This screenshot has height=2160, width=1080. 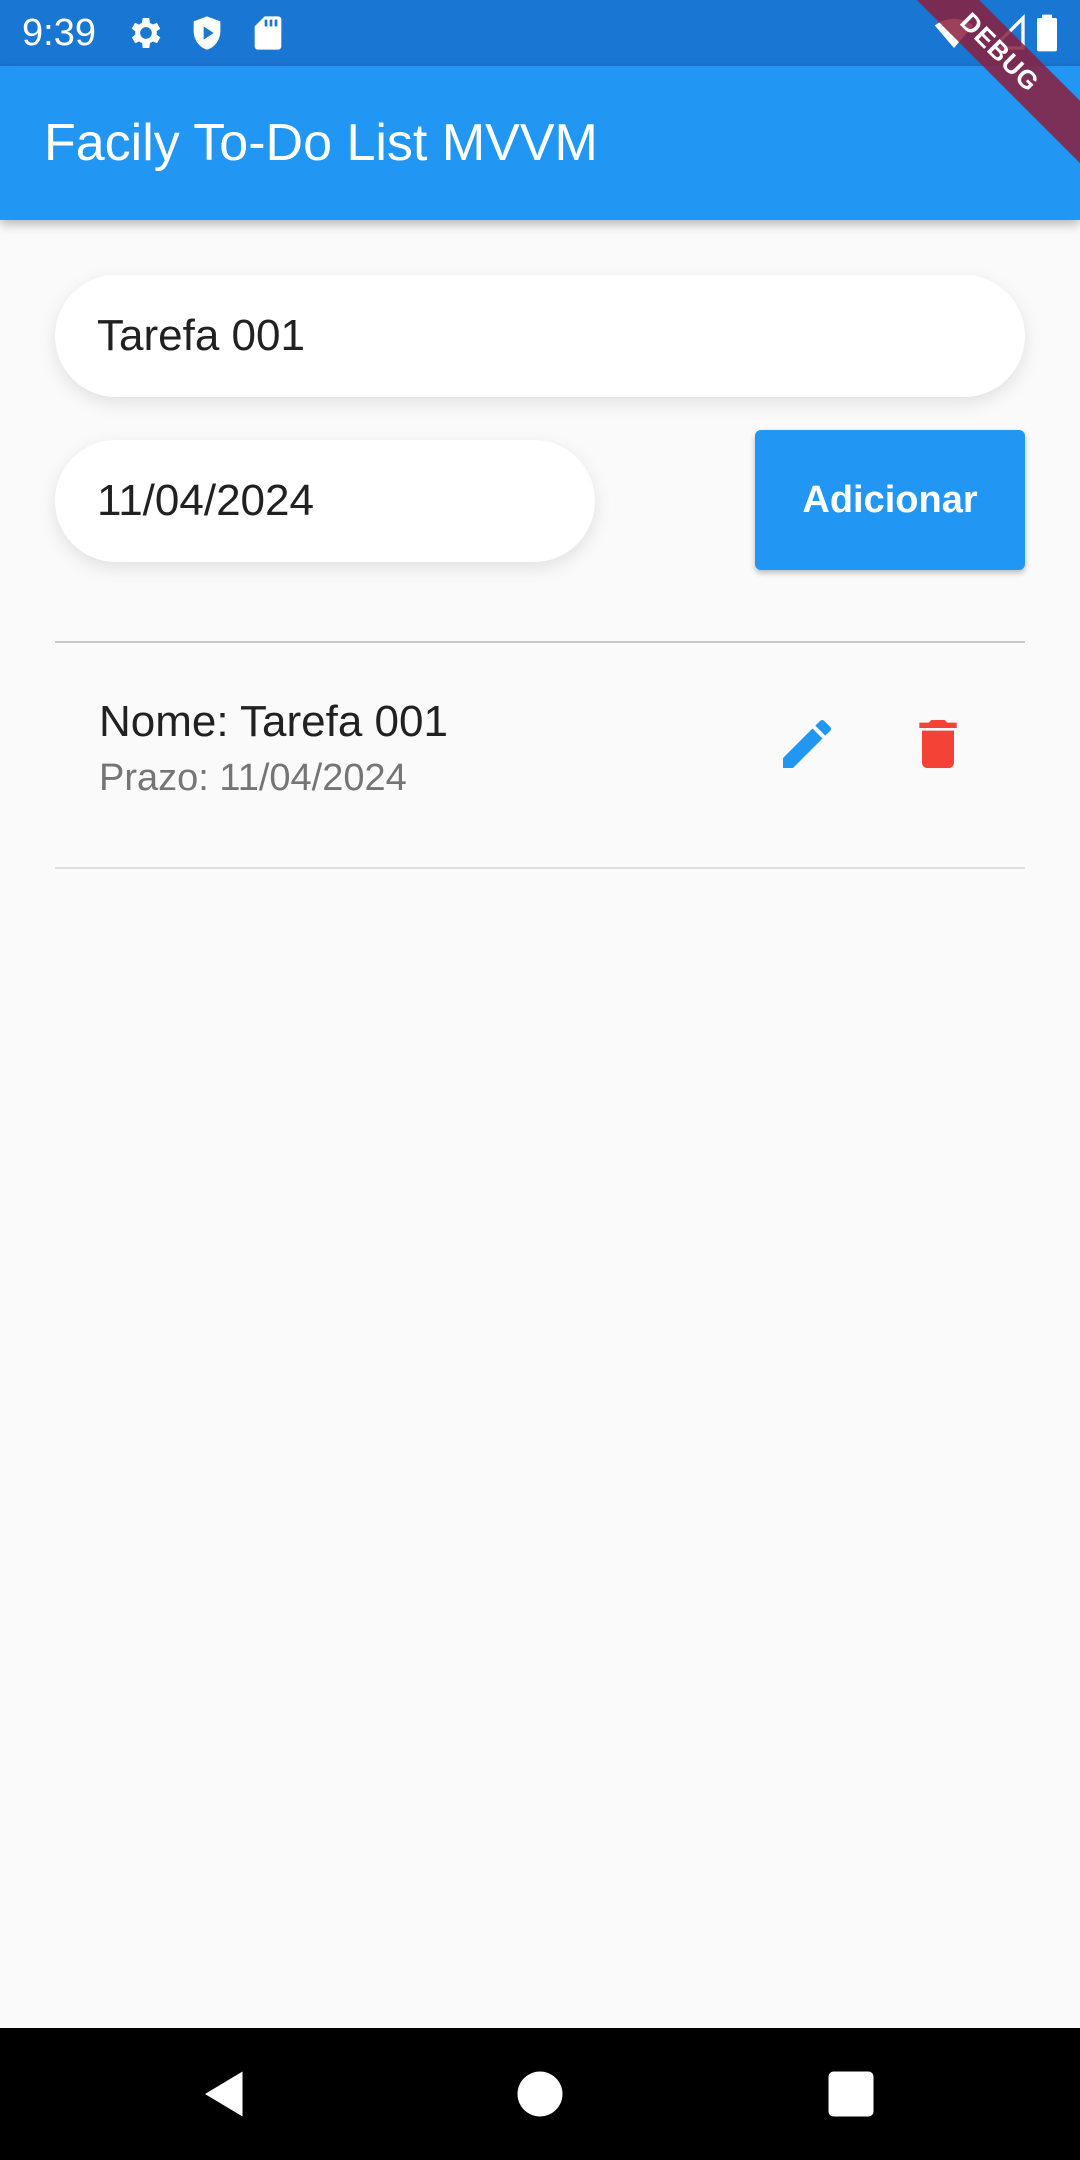 I want to click on shield-play-icon, so click(x=207, y=33).